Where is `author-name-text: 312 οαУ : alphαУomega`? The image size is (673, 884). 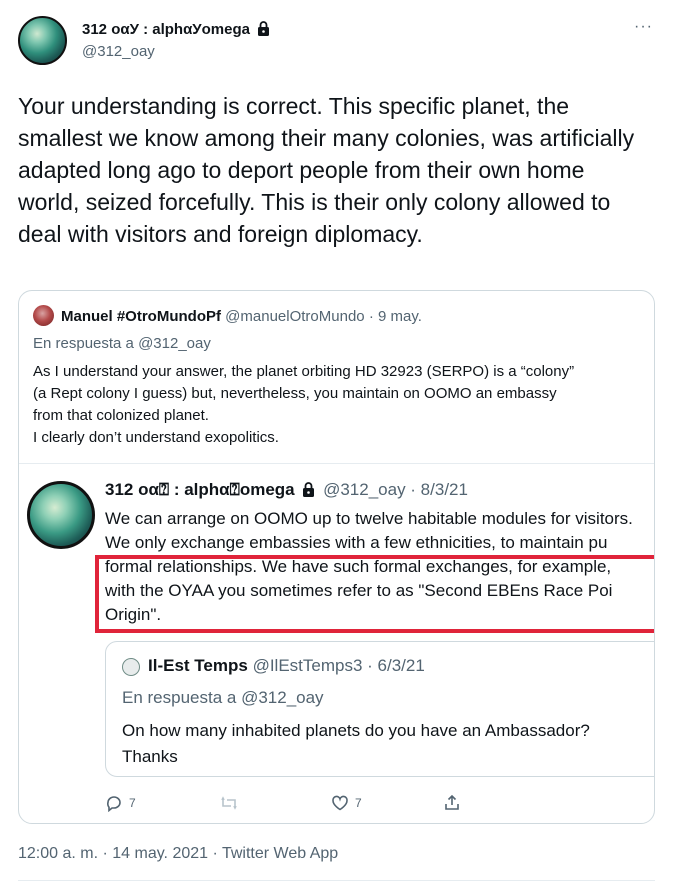
author-name-text: 312 οαУ : alphαУomega is located at coordinates (166, 29).